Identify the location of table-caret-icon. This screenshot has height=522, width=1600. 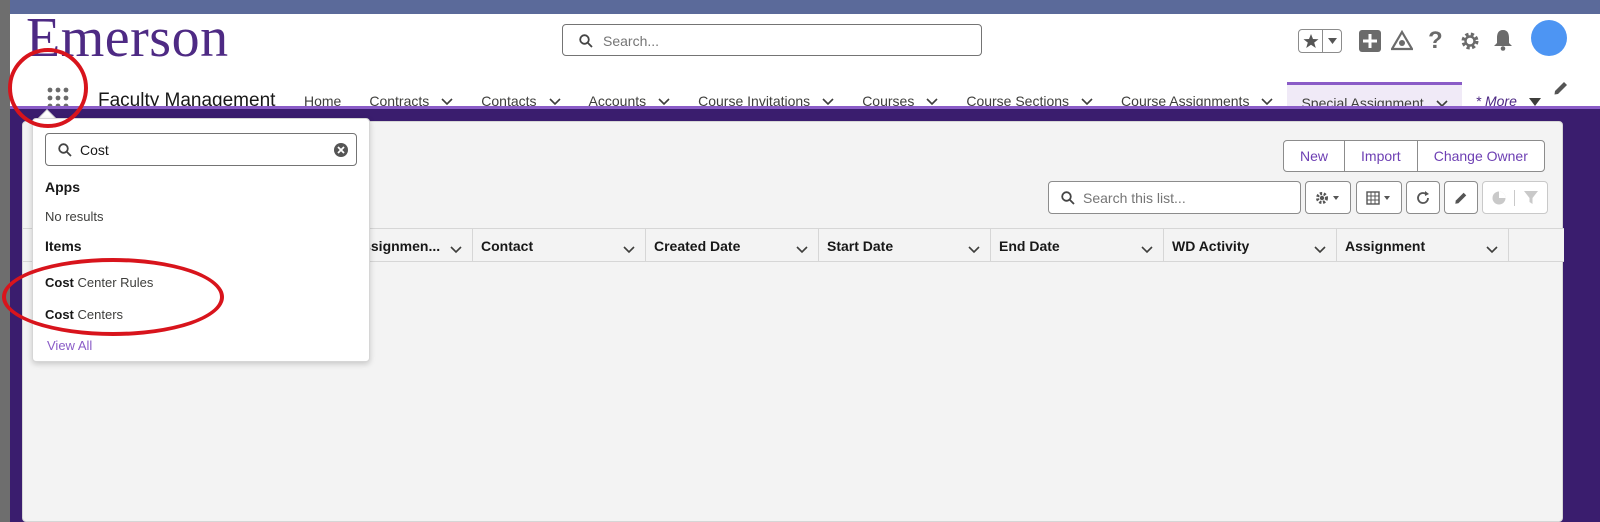
(1378, 197).